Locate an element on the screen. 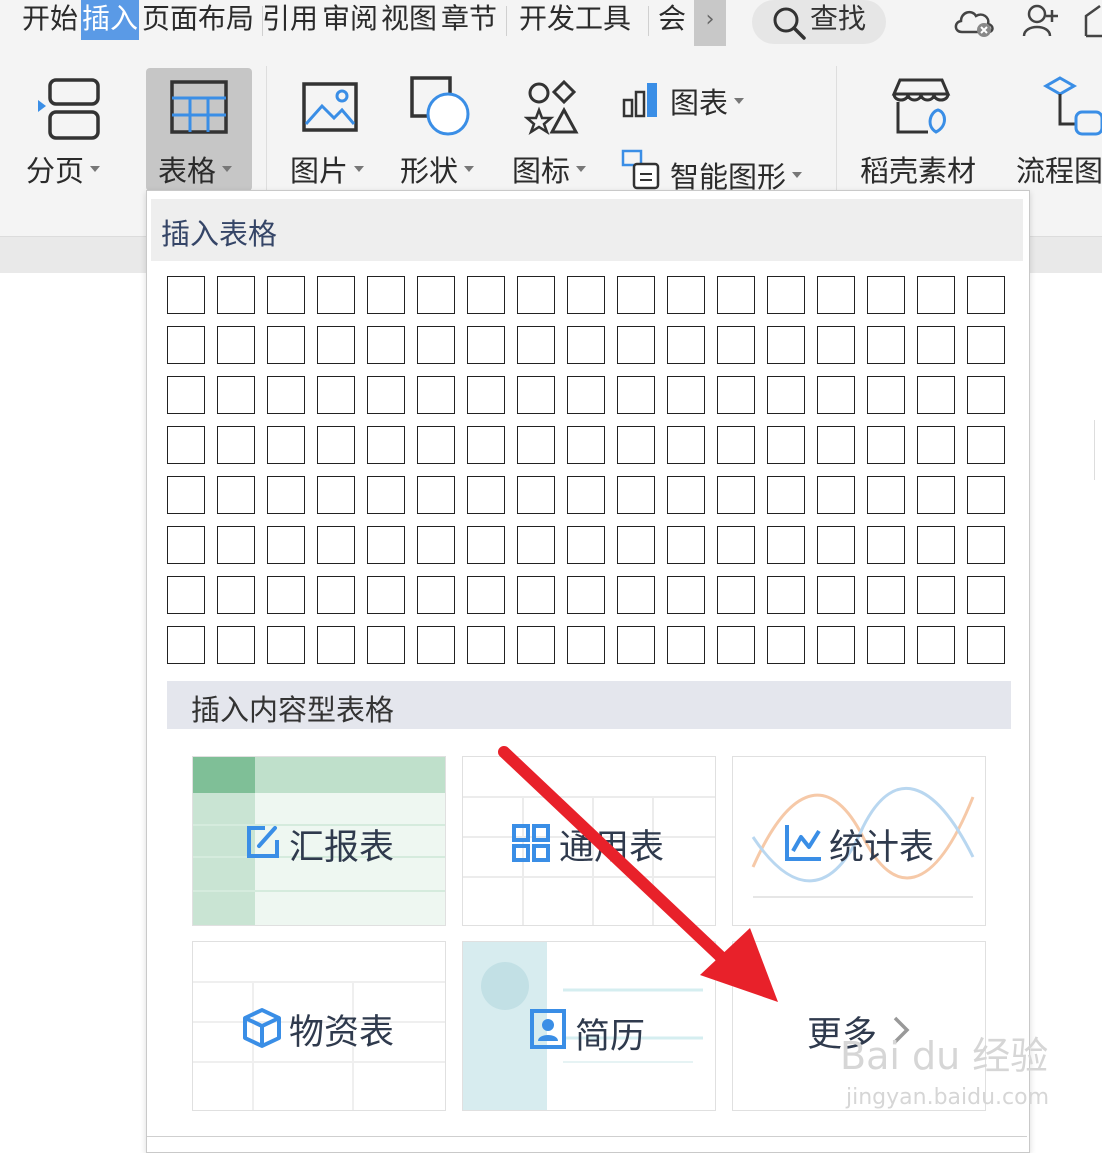  tab-references: 引用 is located at coordinates (290, 20).